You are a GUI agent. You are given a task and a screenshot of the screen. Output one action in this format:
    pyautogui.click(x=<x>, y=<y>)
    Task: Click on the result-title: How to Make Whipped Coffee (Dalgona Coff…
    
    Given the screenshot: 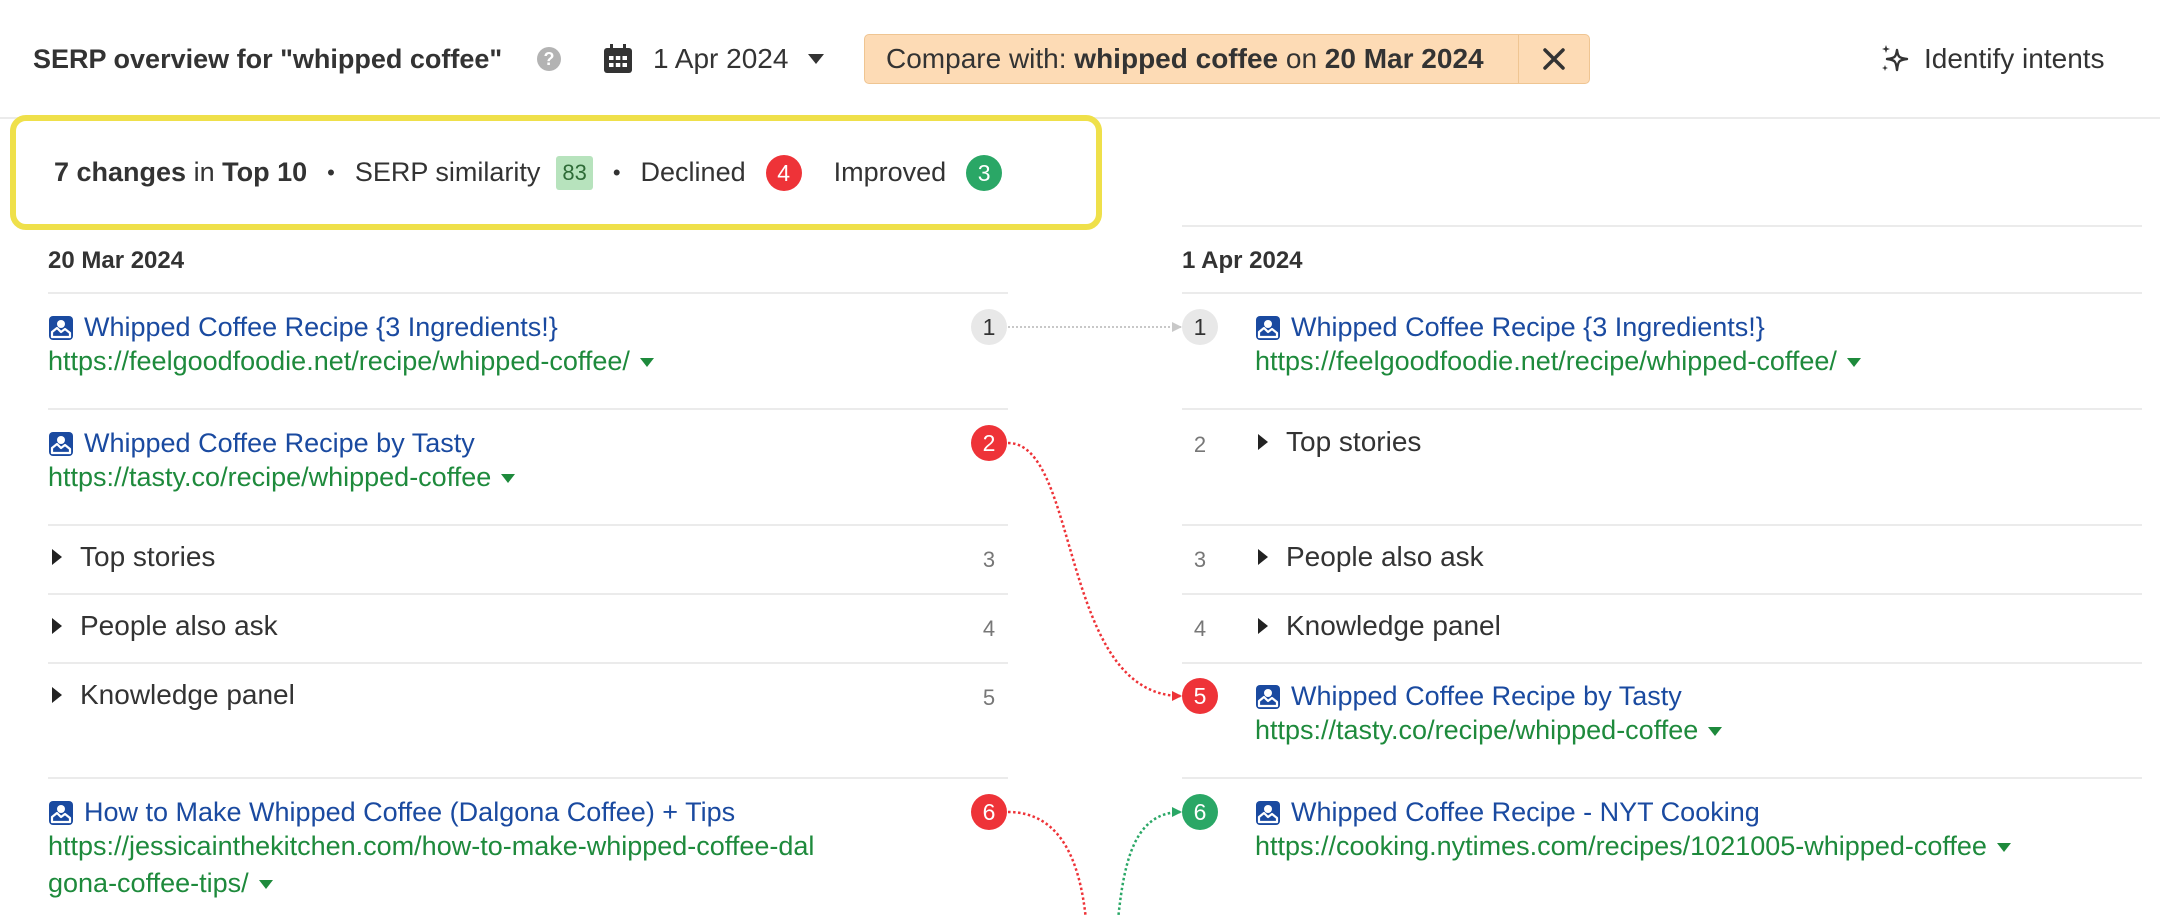 What is the action you would take?
    pyautogui.click(x=410, y=812)
    